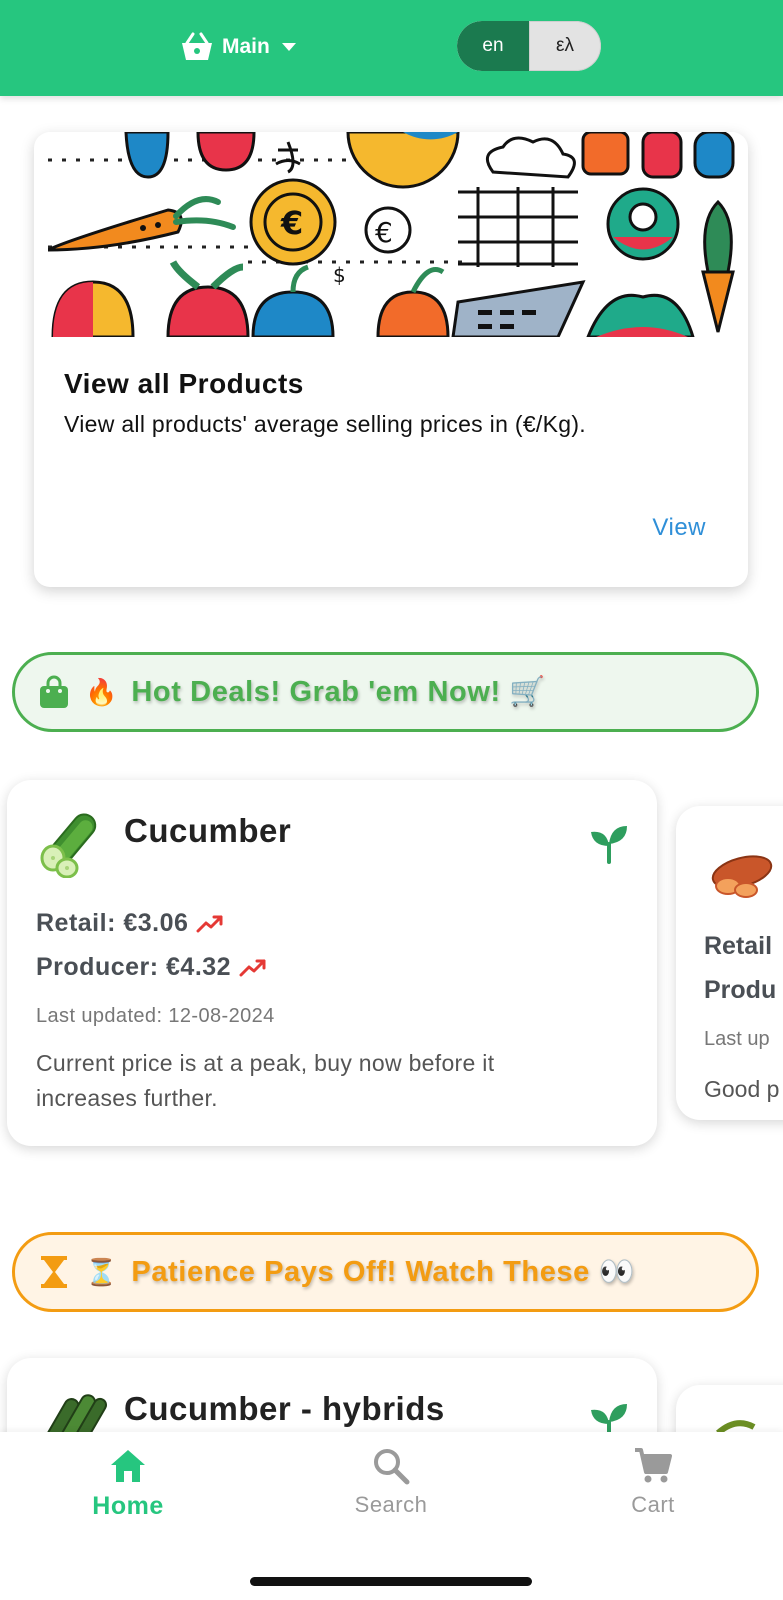 This screenshot has height=1600, width=783. I want to click on nav-cart-label: Cart, so click(653, 1504).